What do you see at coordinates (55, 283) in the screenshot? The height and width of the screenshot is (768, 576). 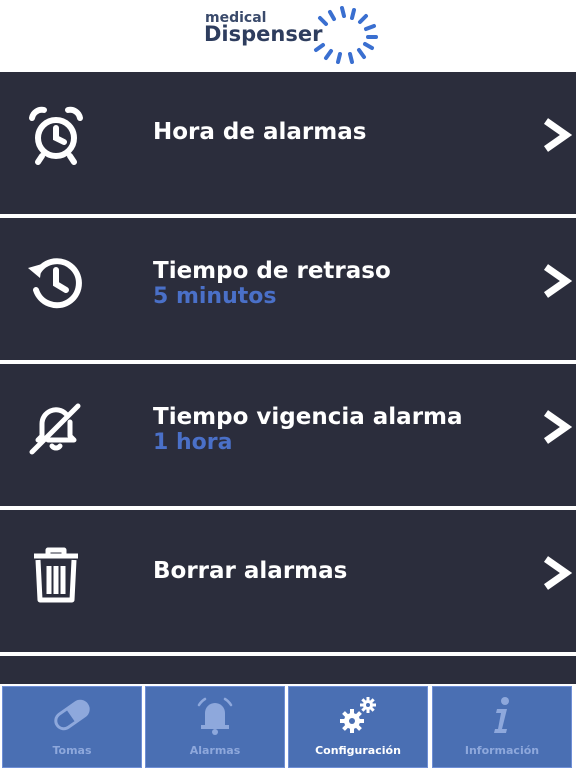 I see `history-clock-icon` at bounding box center [55, 283].